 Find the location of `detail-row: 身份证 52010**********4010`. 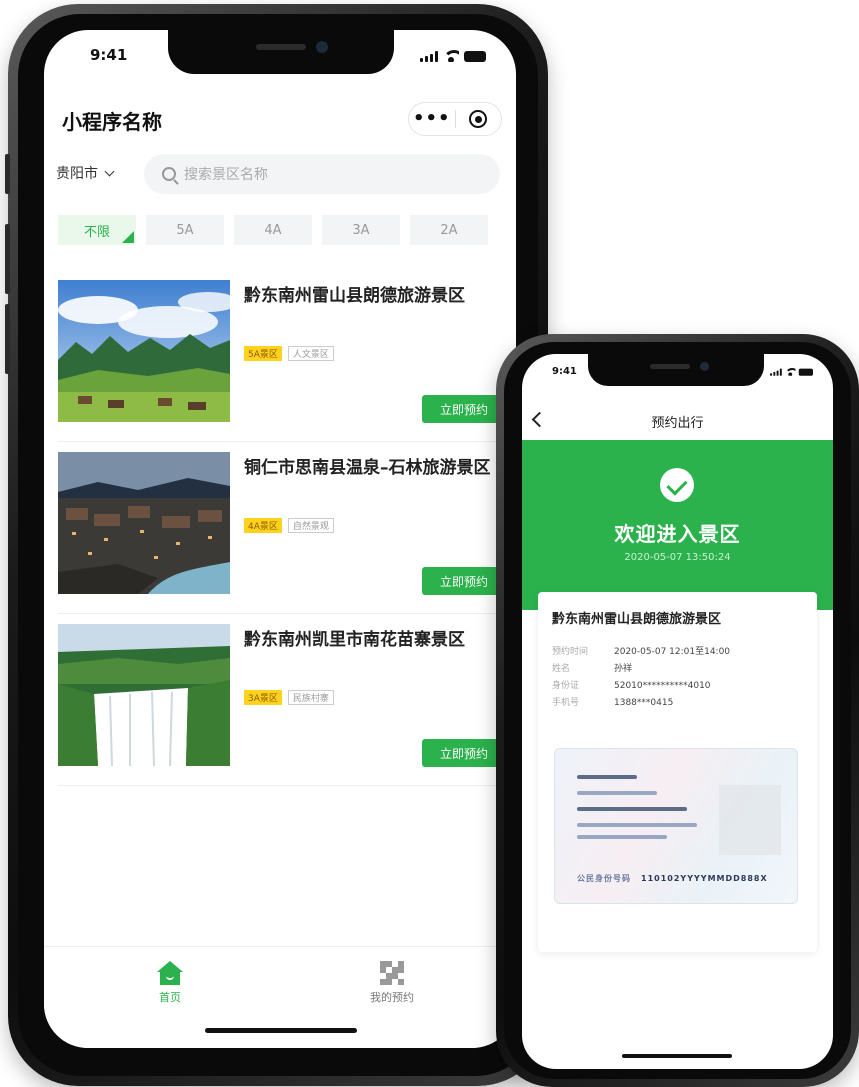

detail-row: 身份证 52010**********4010 is located at coordinates (641, 686).